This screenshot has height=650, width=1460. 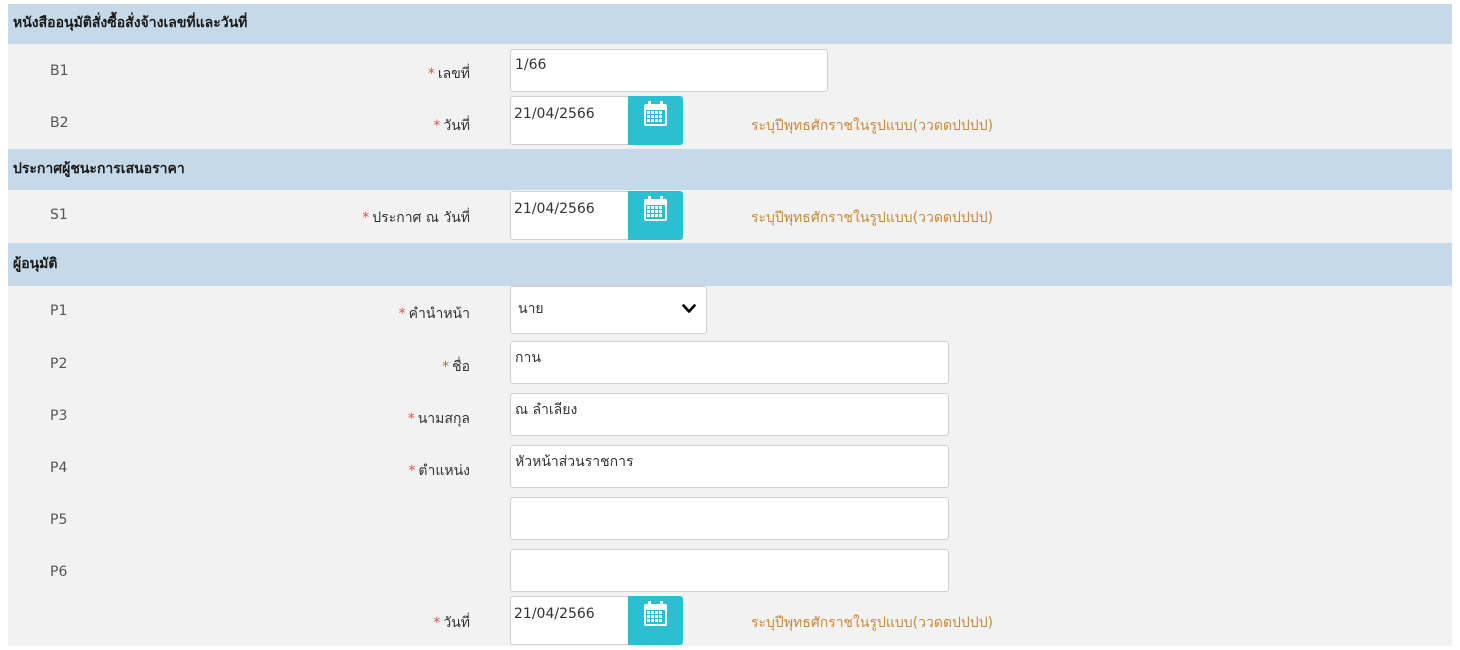 What do you see at coordinates (729, 362) in the screenshot?
I see `first-name-input` at bounding box center [729, 362].